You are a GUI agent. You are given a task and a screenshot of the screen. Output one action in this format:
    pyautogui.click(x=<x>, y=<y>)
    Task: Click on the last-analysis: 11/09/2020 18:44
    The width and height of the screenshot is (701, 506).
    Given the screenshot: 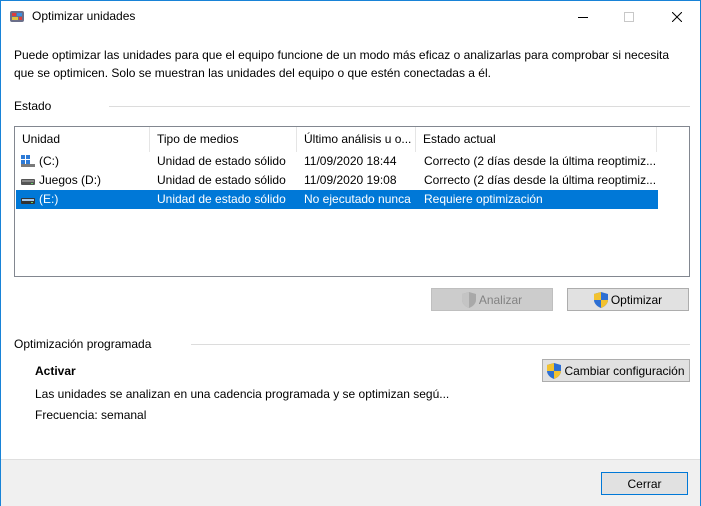 What is the action you would take?
    pyautogui.click(x=350, y=161)
    